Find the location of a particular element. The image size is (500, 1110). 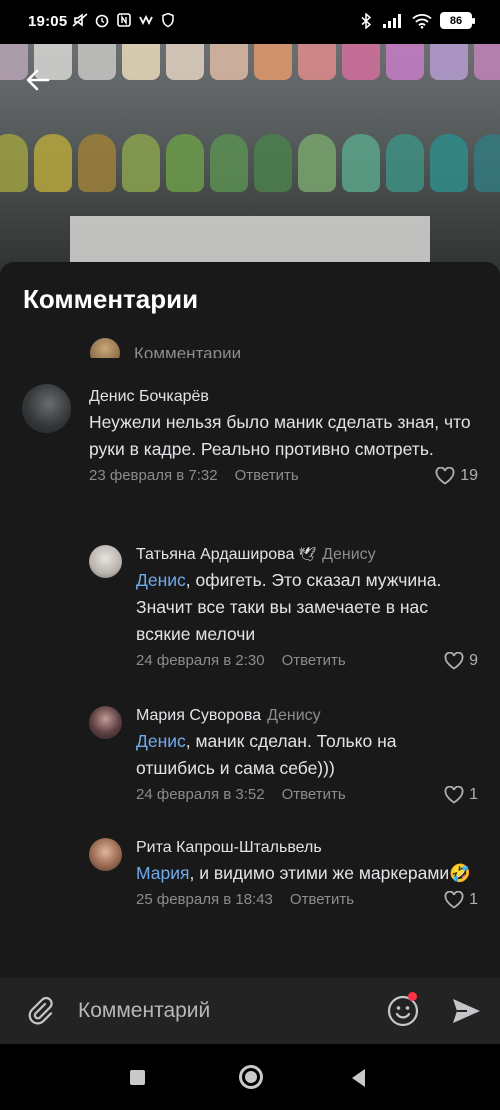

comment-author: Мария Суворова is located at coordinates (198, 715).